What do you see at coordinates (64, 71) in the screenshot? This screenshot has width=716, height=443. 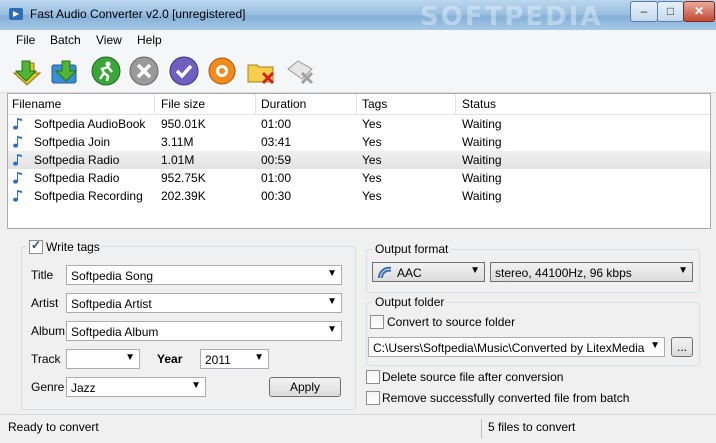 I see `add-folder-icon` at bounding box center [64, 71].